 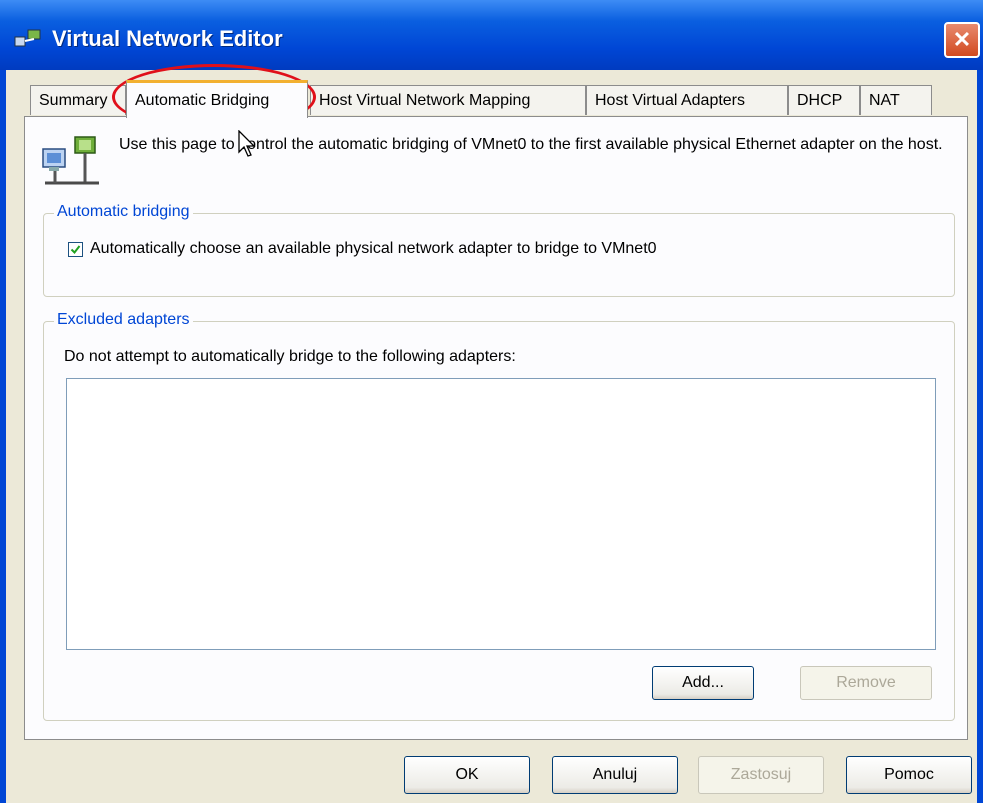 What do you see at coordinates (70, 160) in the screenshot?
I see `network-computers-icon` at bounding box center [70, 160].